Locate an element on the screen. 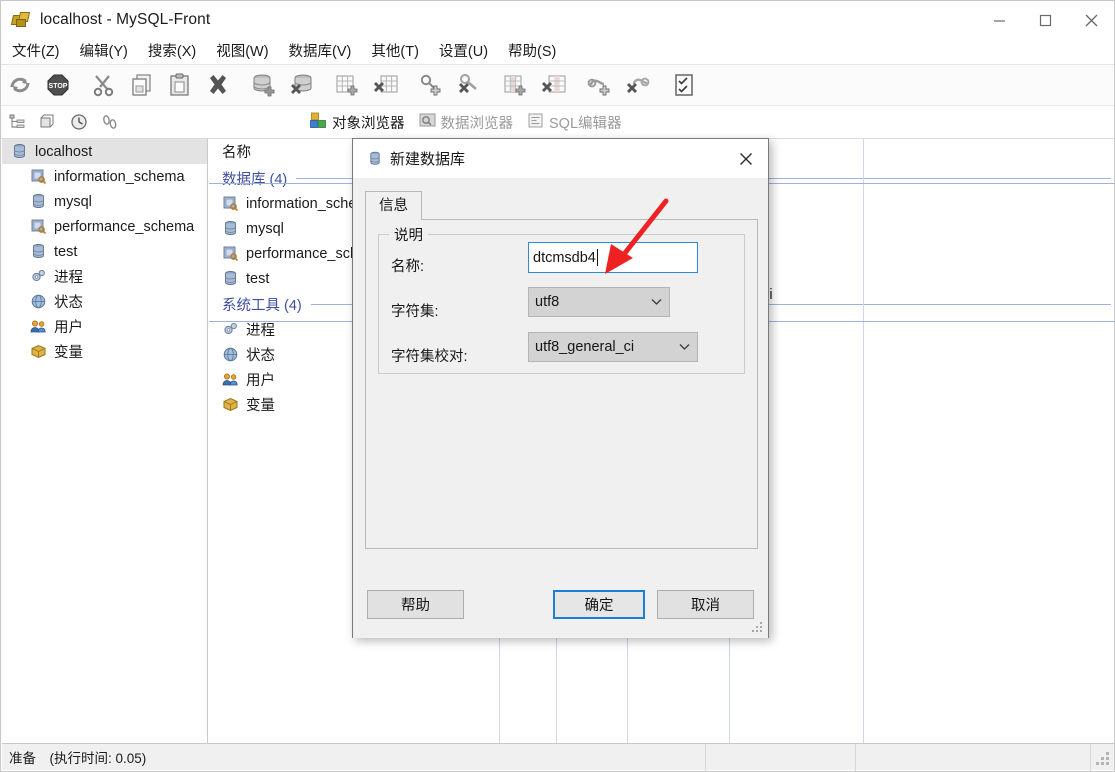 This screenshot has height=772, width=1115. list-item-label: 状态 is located at coordinates (260, 356).